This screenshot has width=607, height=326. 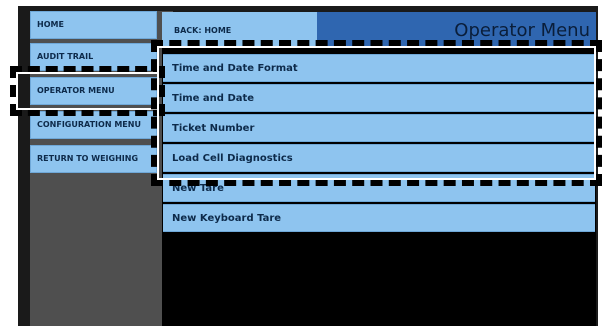 What do you see at coordinates (93, 25) in the screenshot?
I see `sidebar-item-home: HOME` at bounding box center [93, 25].